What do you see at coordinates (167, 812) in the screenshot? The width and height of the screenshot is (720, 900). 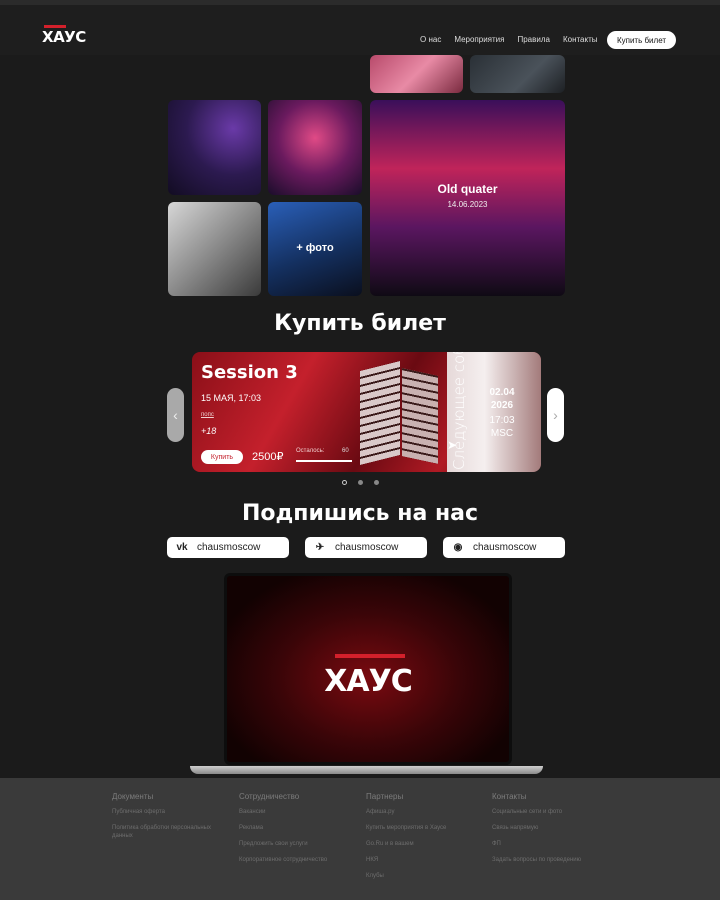 I see `footer-link: Публичная оферта` at bounding box center [167, 812].